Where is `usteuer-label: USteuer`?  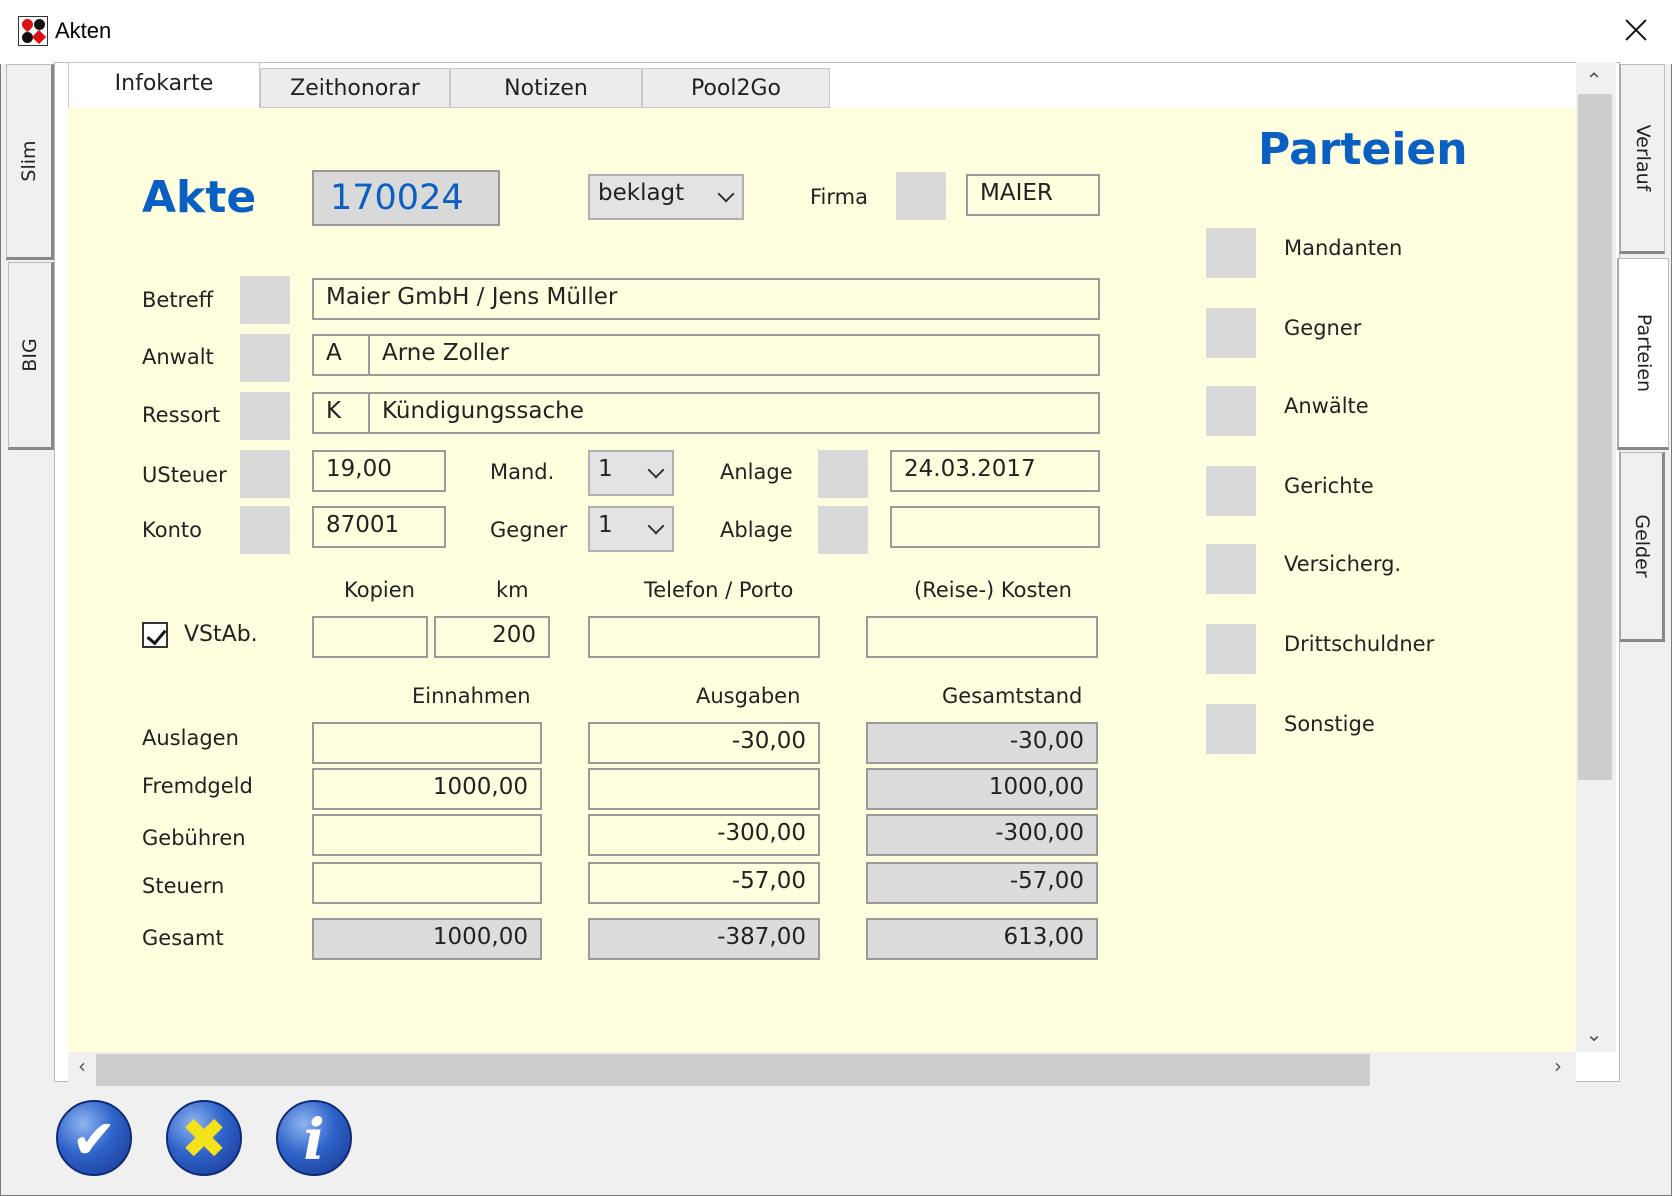
usteuer-label: USteuer is located at coordinates (184, 475).